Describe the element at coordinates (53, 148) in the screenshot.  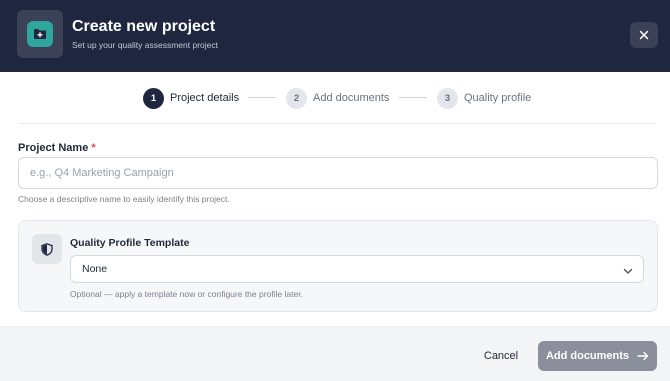
I see `project-name-label-text: Project Name` at that location.